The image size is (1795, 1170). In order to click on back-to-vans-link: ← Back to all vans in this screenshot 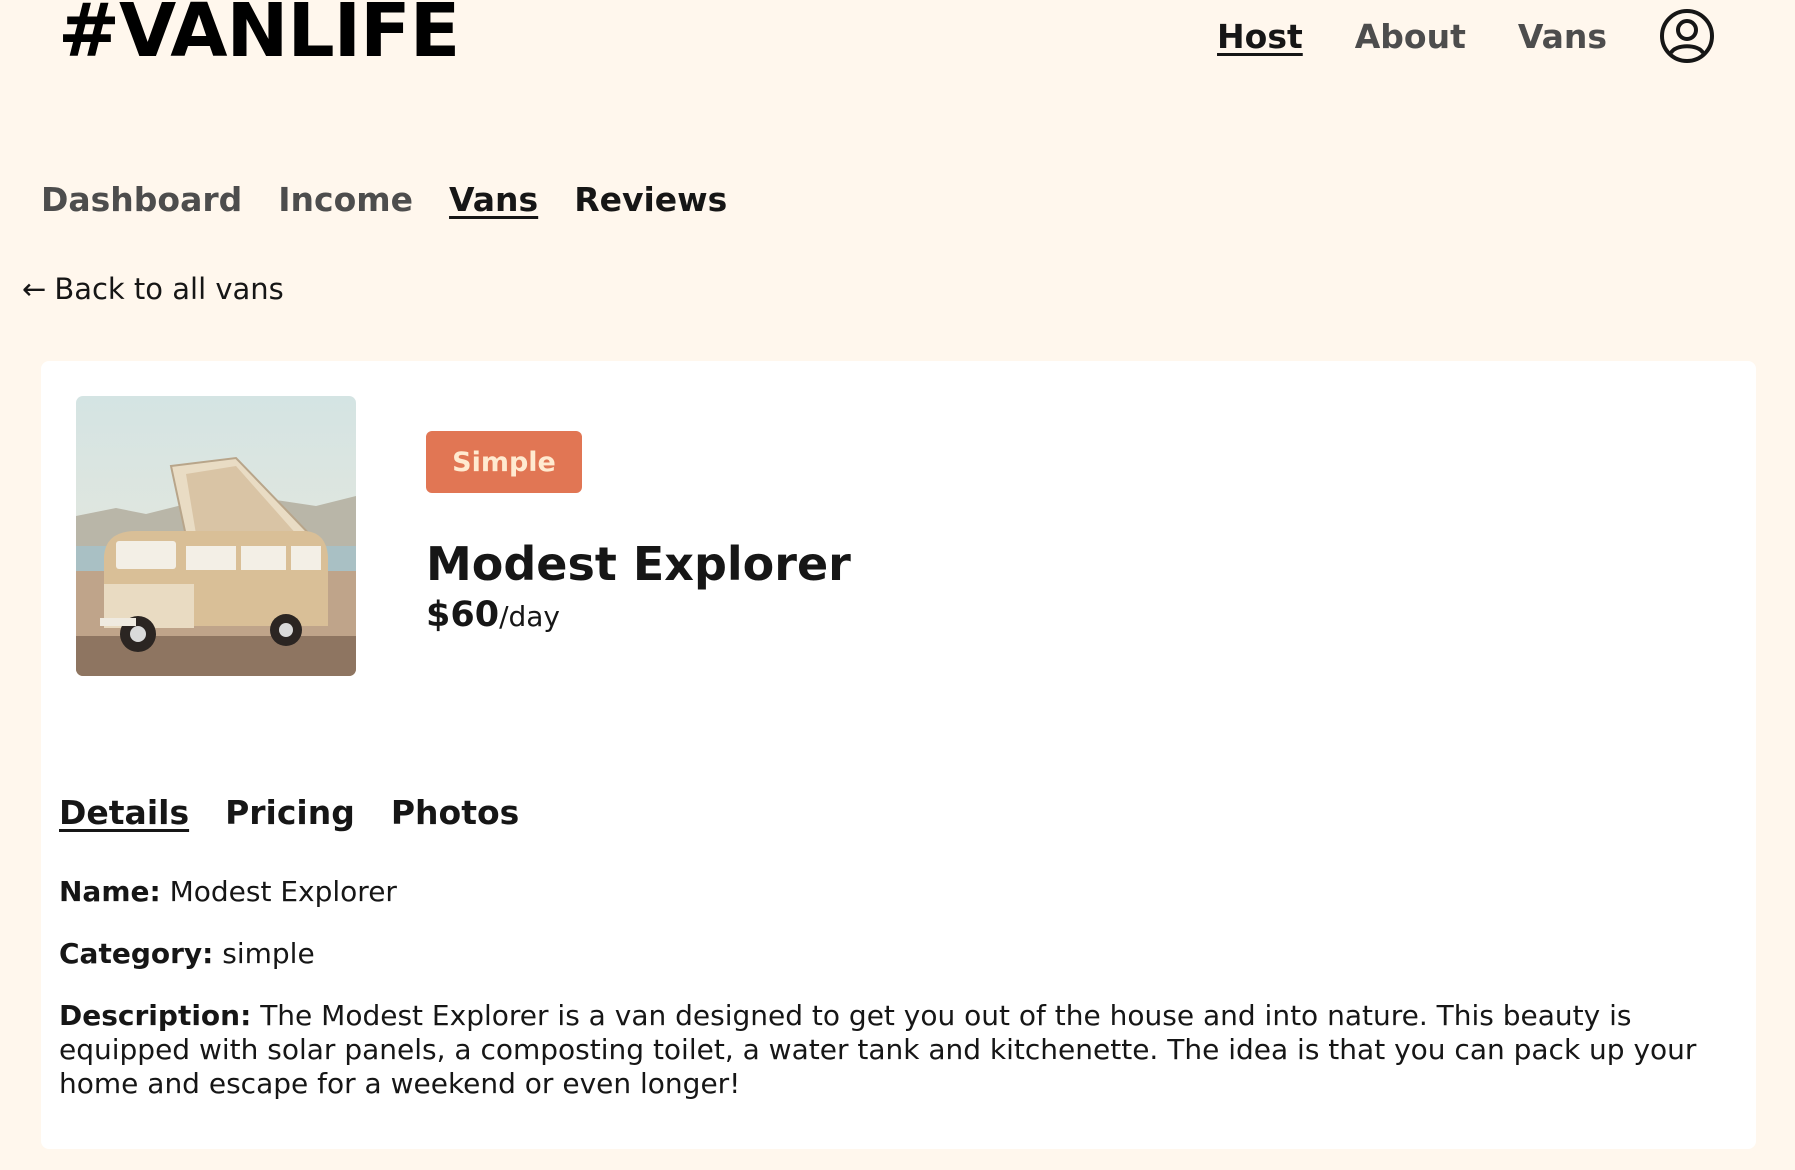, I will do `click(153, 289)`.